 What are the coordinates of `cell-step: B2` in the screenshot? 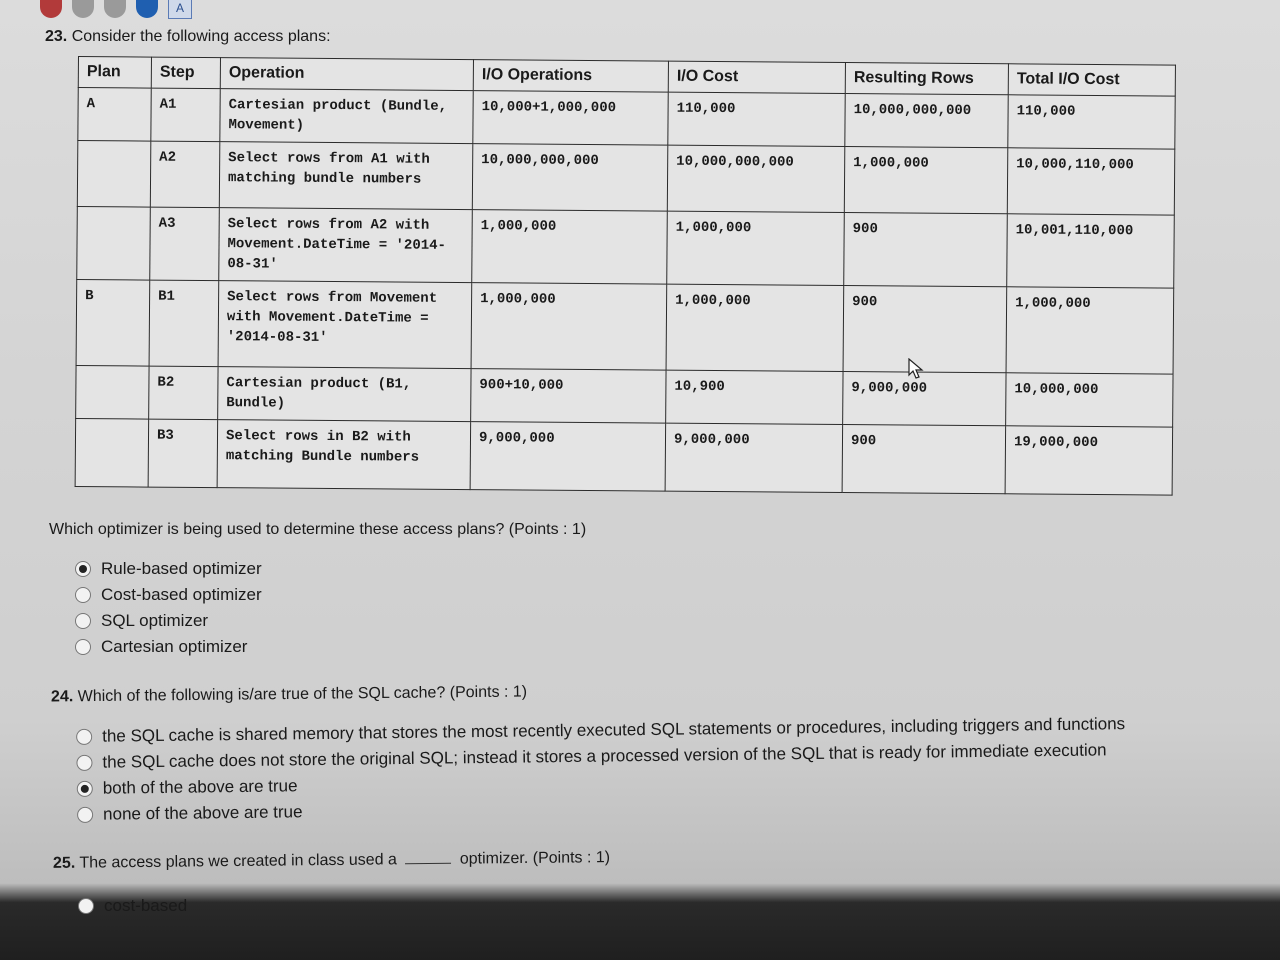 It's located at (183, 393).